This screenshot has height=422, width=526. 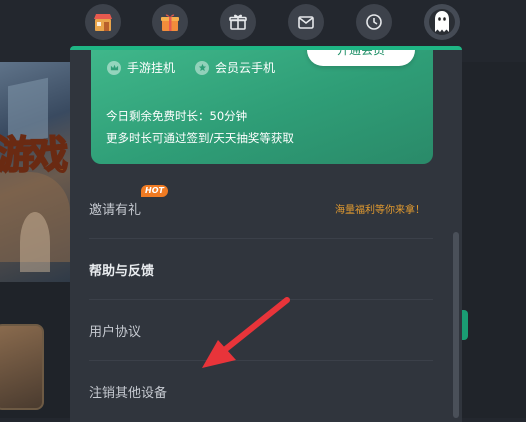 I want to click on user-avatar-button, so click(x=442, y=22).